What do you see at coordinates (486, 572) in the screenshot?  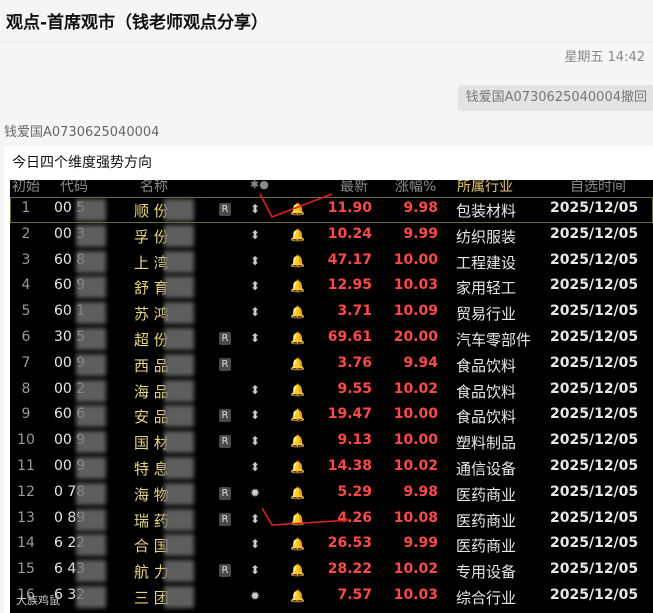 I see `industry: 专用设备` at bounding box center [486, 572].